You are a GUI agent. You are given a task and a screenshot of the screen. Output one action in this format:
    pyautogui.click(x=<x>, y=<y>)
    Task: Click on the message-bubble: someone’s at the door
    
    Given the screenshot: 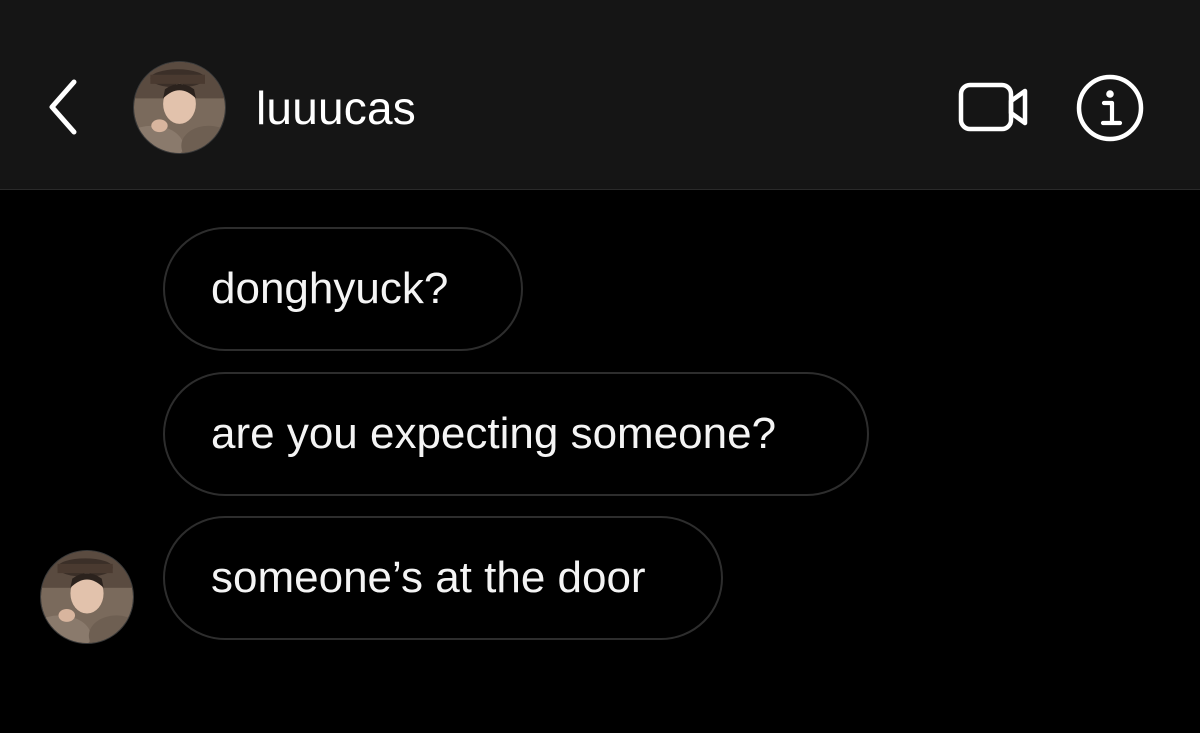 What is the action you would take?
    pyautogui.click(x=443, y=578)
    